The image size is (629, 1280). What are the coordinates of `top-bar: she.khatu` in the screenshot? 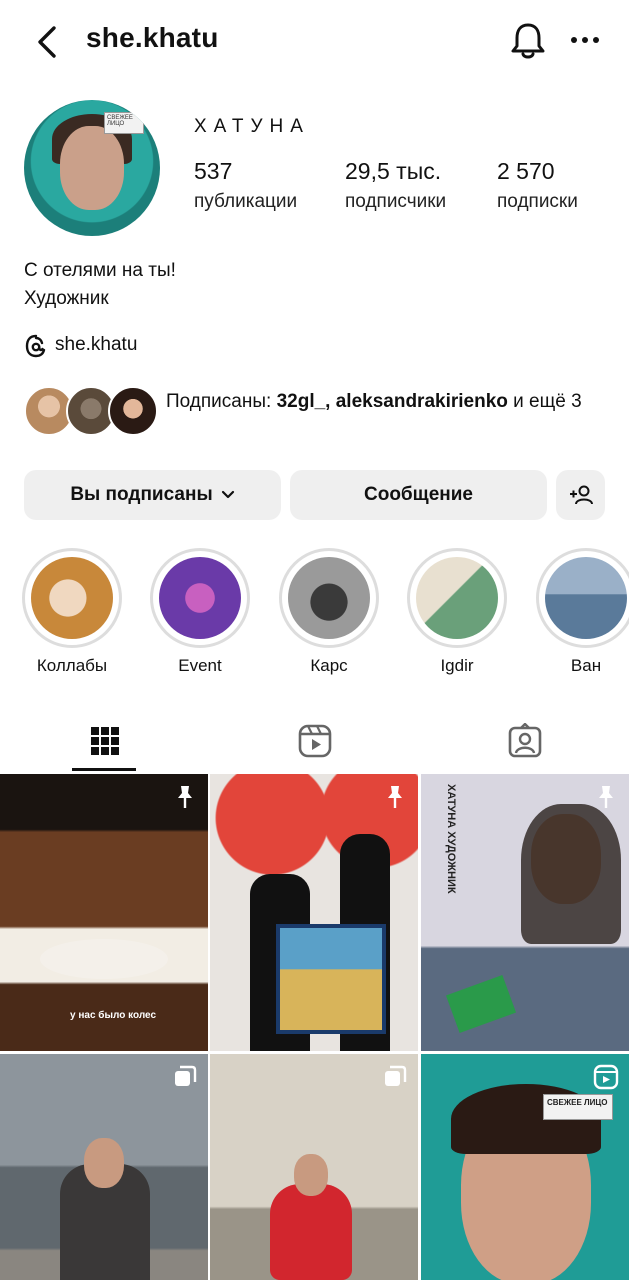 It's located at (314, 42).